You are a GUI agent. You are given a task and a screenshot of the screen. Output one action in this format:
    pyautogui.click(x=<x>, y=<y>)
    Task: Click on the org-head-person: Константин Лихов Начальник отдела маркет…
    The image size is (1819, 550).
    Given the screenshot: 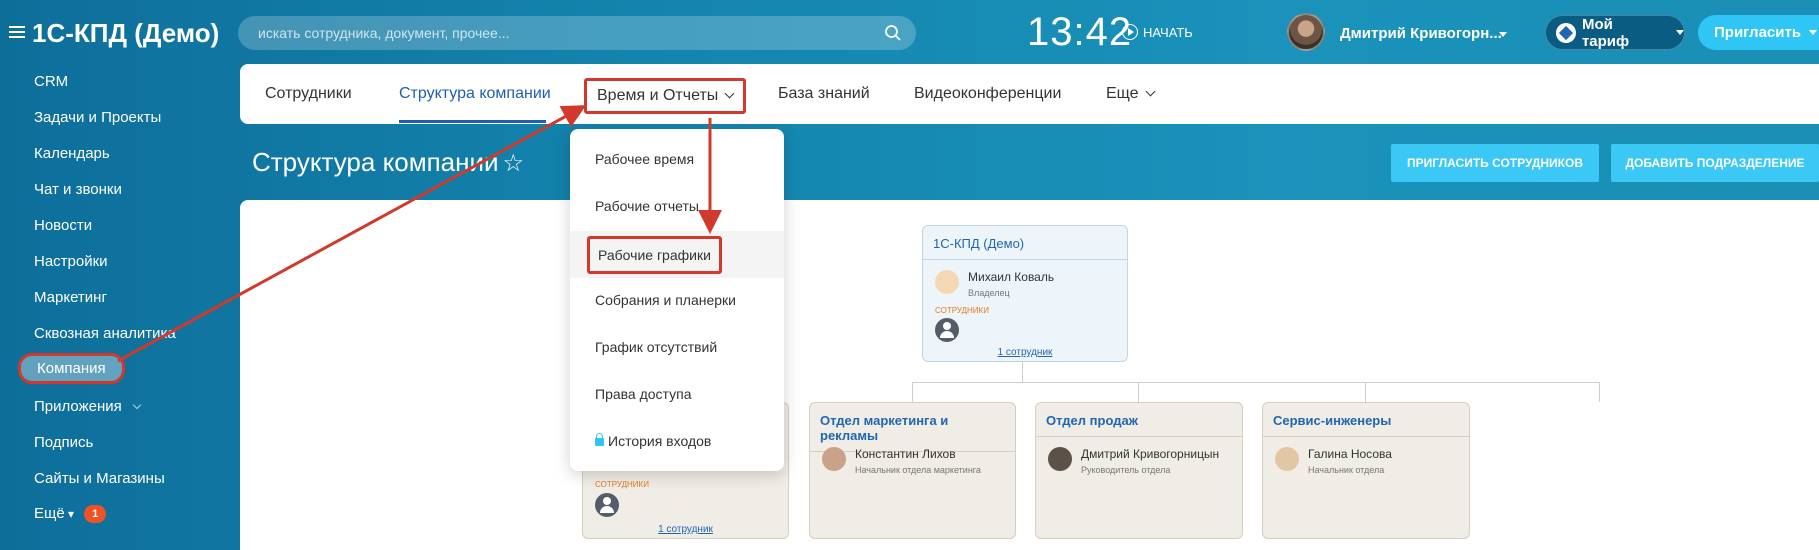 What is the action you would take?
    pyautogui.click(x=901, y=461)
    